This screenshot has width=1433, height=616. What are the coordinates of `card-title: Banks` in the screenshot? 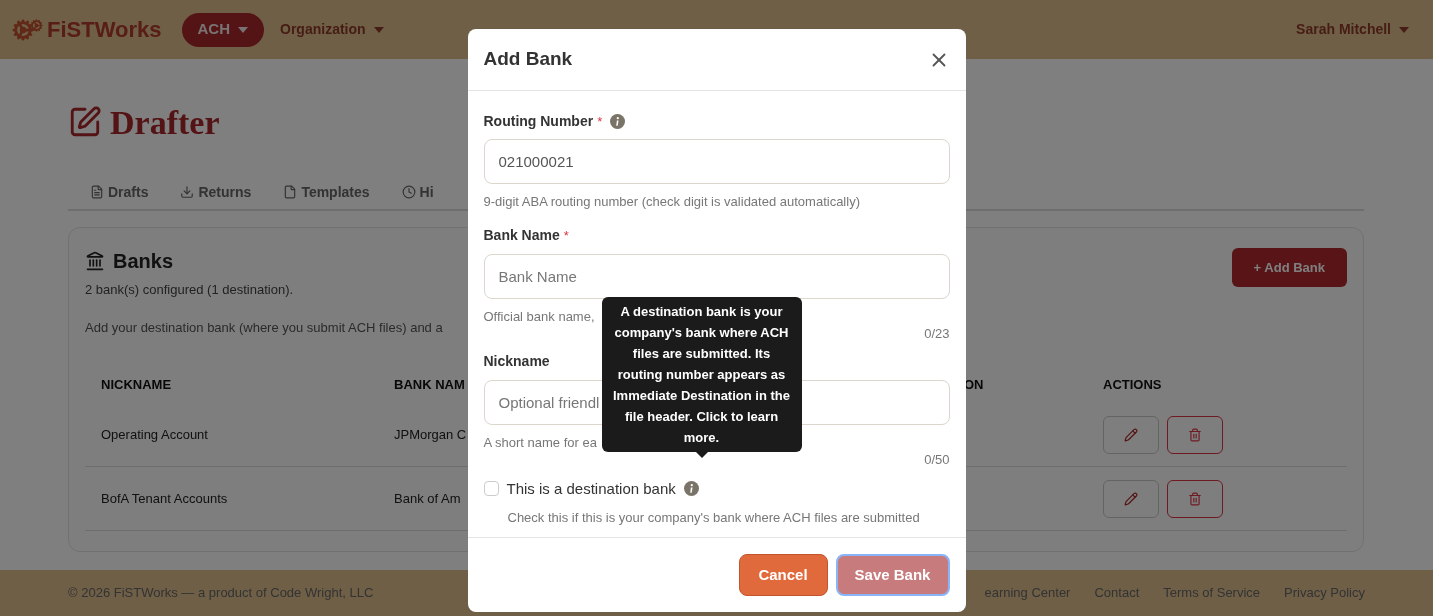 It's located at (143, 261).